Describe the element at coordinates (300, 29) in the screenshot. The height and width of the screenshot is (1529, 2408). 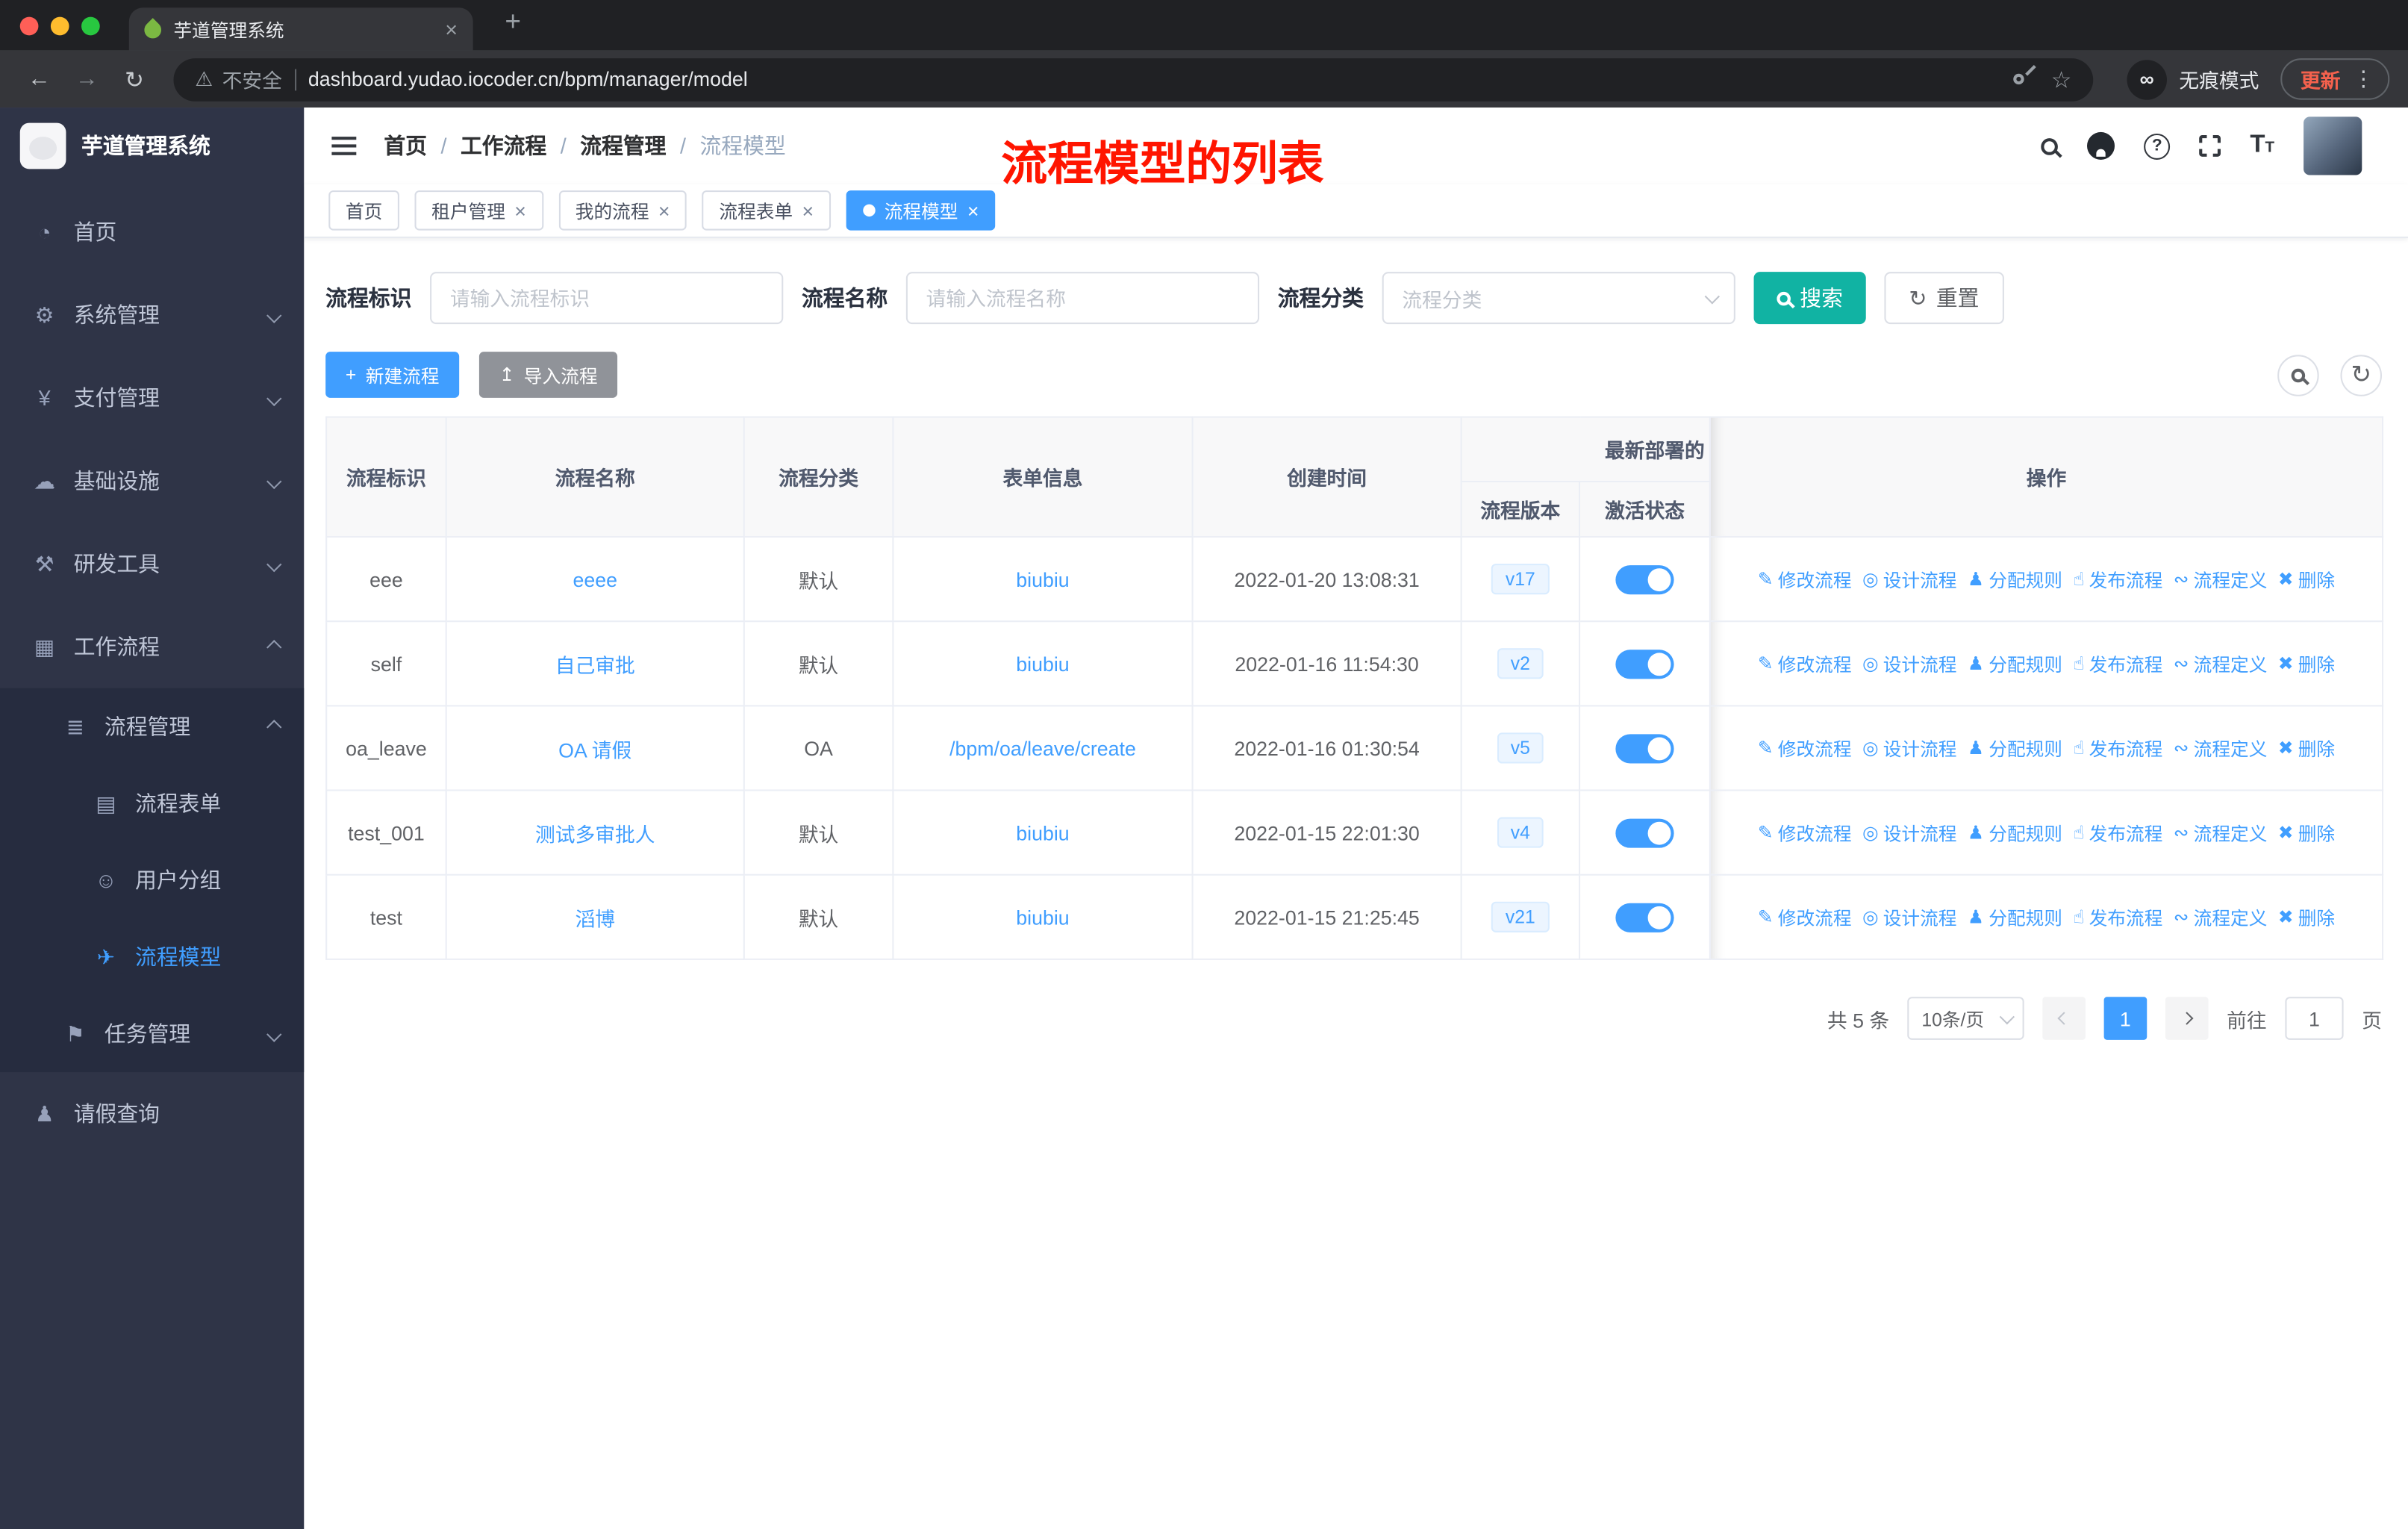
I see `browser-tab: 芋道管理系统 ×` at that location.